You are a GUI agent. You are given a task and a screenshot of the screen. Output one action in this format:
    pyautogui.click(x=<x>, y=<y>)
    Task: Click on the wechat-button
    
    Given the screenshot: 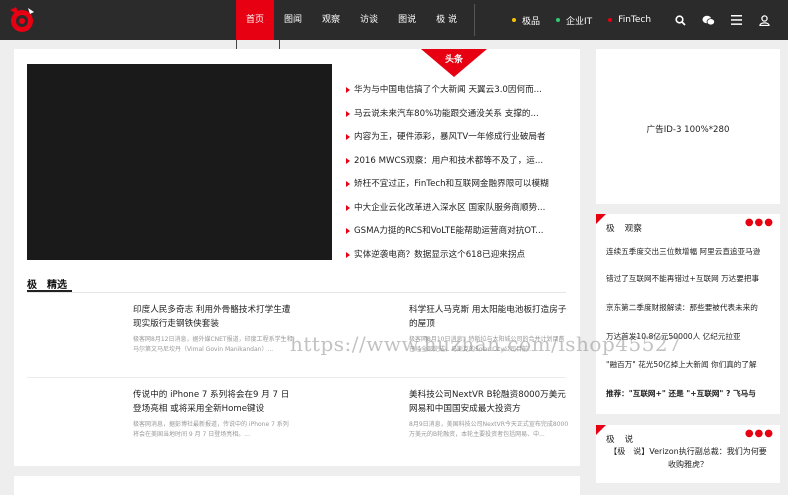 What is the action you would take?
    pyautogui.click(x=708, y=20)
    